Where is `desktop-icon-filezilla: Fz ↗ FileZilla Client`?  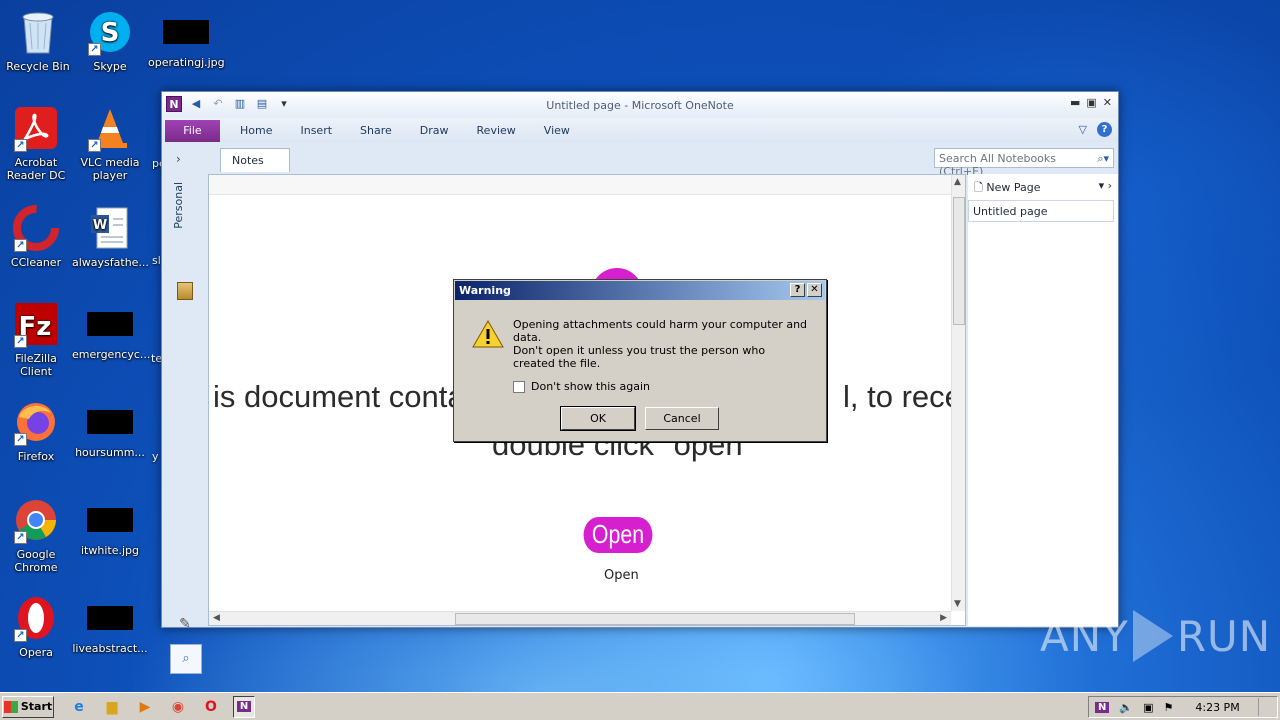 desktop-icon-filezilla: Fz ↗ FileZilla Client is located at coordinates (37, 339).